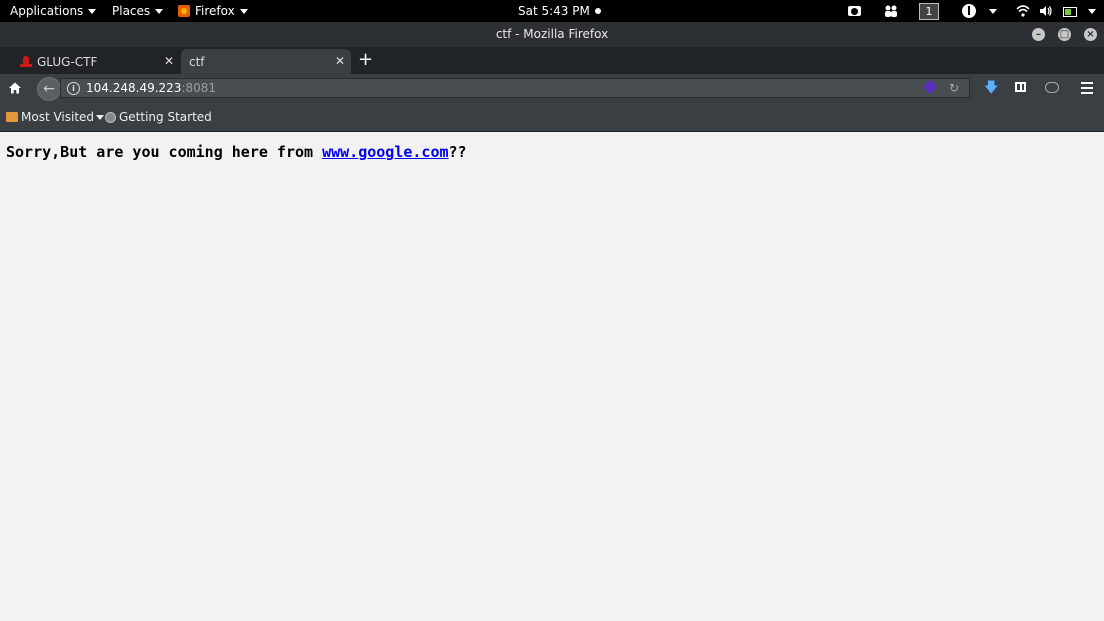 The image size is (1104, 621). Describe the element at coordinates (199, 88) in the screenshot. I see `url-port: :8081` at that location.